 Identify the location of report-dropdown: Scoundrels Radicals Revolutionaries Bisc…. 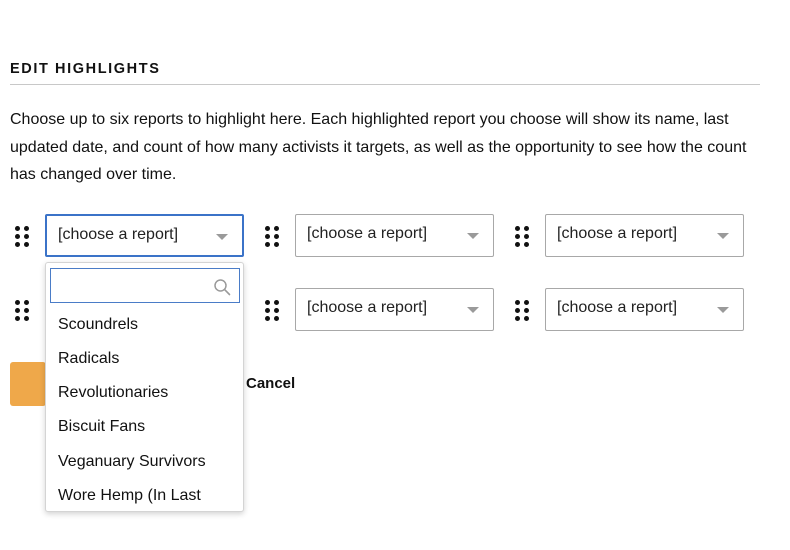
(144, 387).